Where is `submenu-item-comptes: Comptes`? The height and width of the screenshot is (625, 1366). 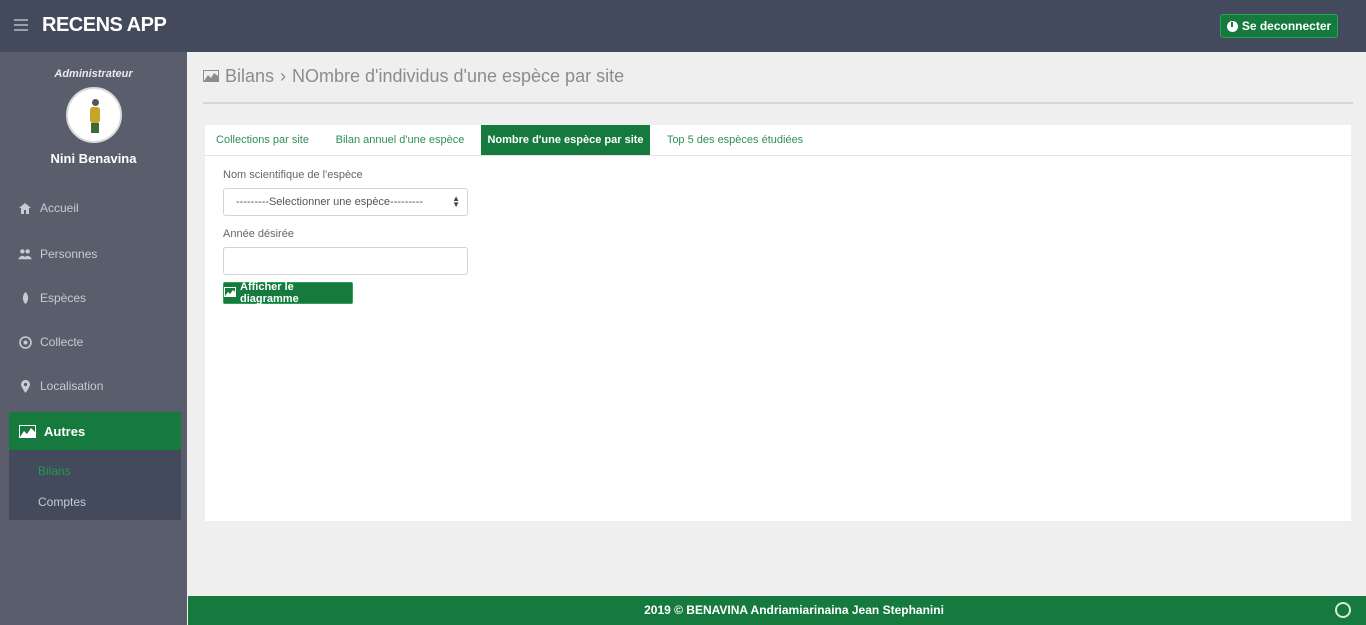
submenu-item-comptes: Comptes is located at coordinates (62, 502).